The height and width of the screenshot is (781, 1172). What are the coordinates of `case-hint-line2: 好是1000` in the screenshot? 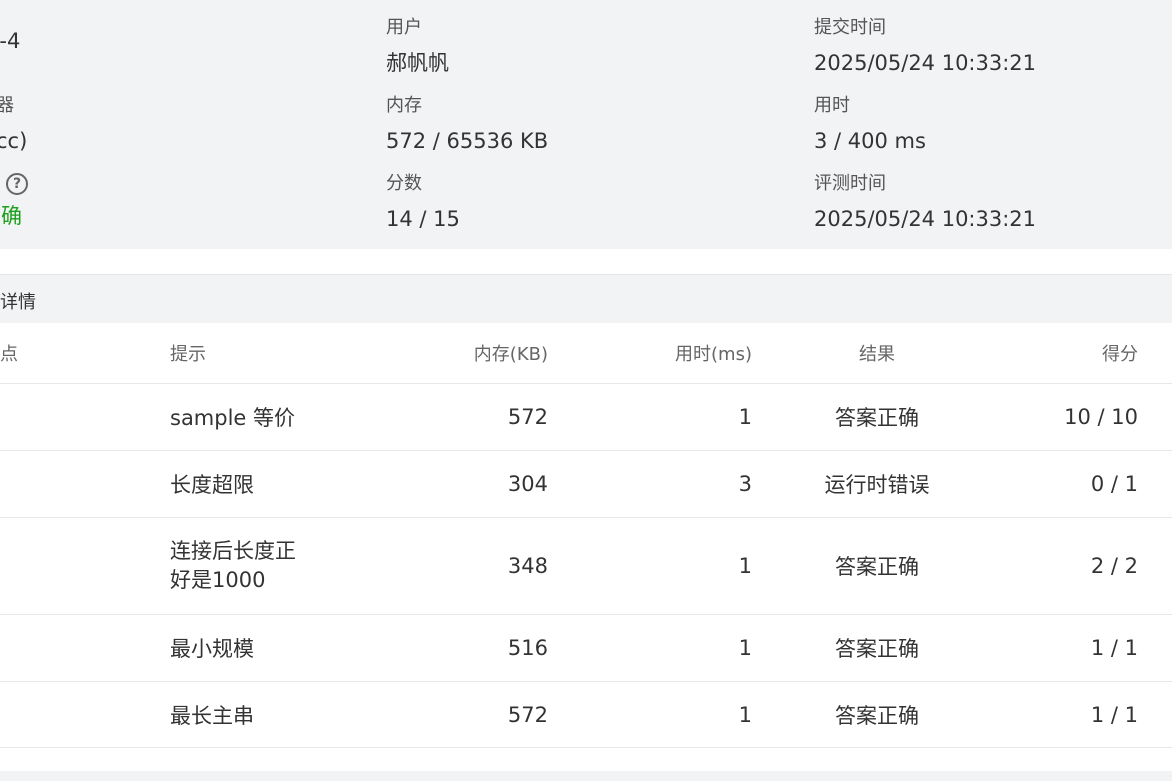 It's located at (218, 580).